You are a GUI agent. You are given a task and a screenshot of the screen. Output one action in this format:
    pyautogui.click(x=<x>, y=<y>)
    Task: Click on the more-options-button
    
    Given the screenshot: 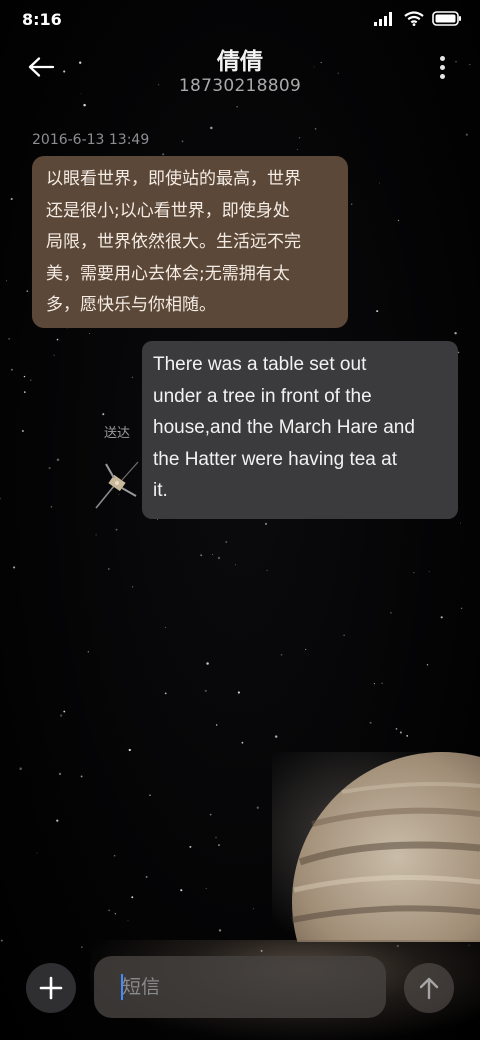 What is the action you would take?
    pyautogui.click(x=442, y=71)
    